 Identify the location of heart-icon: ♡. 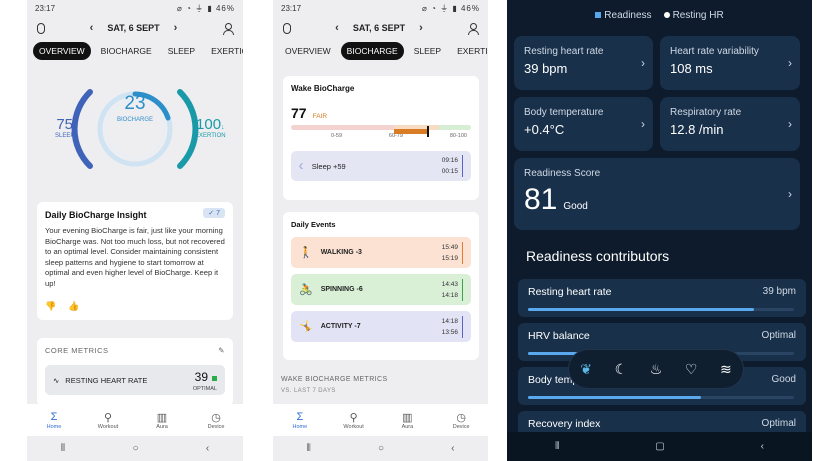
(691, 369).